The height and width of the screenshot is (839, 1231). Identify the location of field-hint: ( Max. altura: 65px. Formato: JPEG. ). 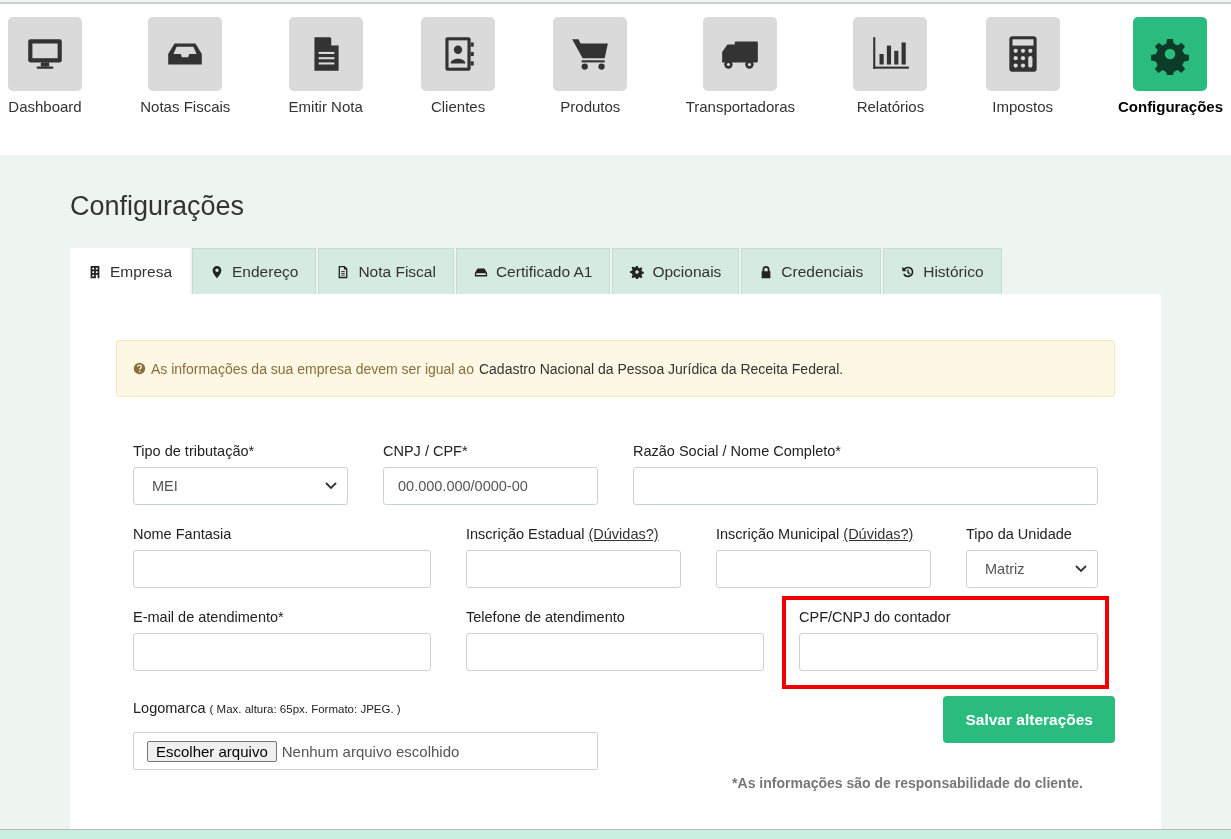
(305, 709).